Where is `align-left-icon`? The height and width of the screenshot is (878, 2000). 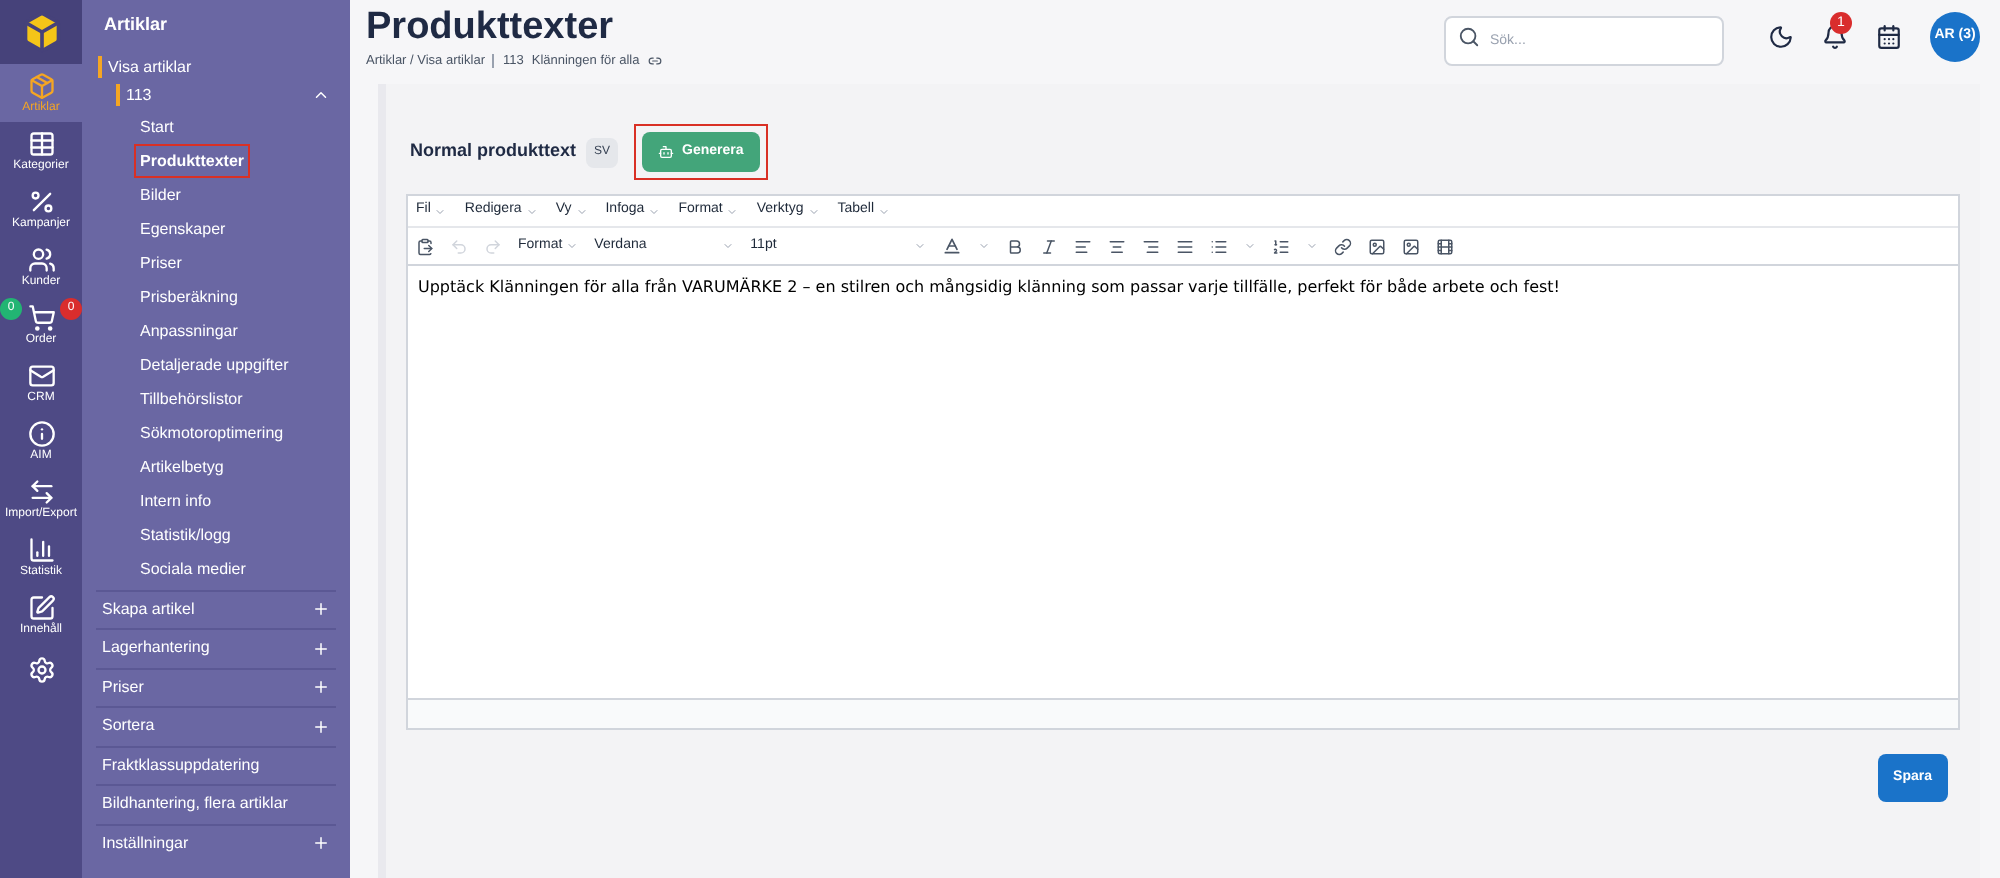 align-left-icon is located at coordinates (1083, 246).